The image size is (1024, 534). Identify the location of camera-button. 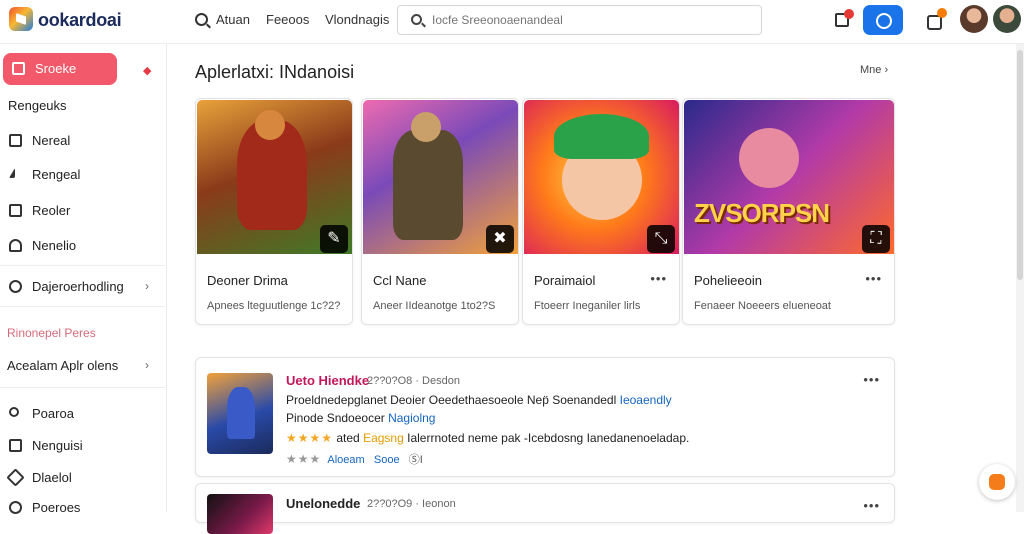
(883, 20).